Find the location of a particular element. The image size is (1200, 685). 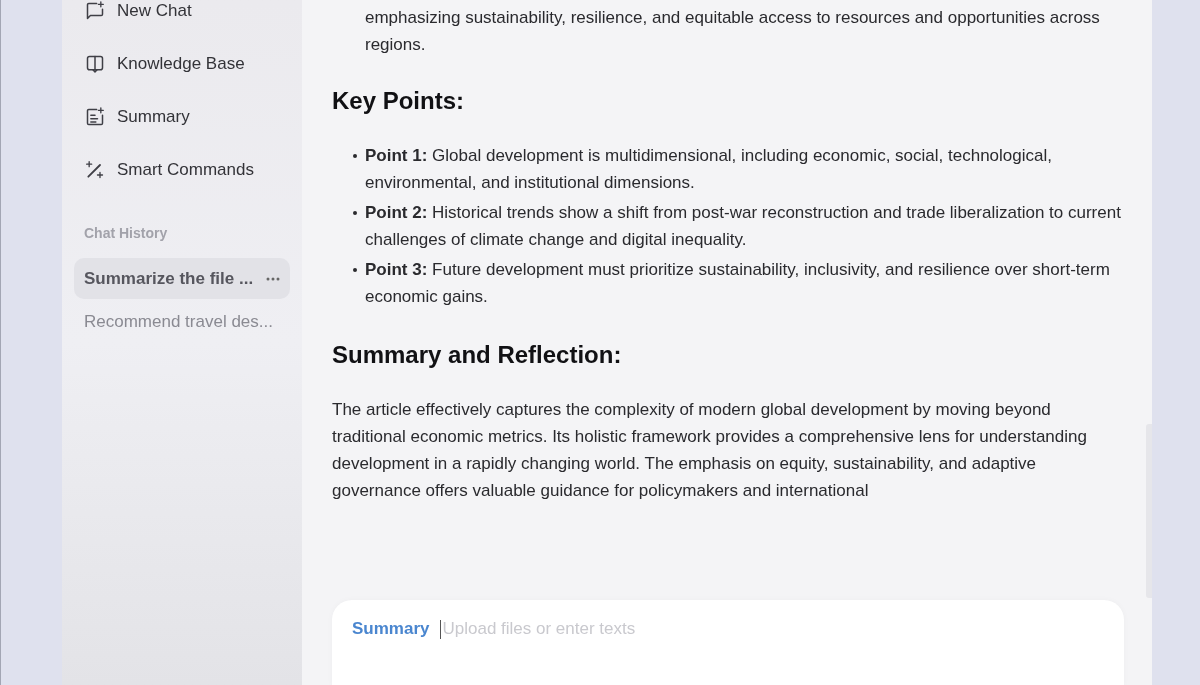

section-heading: Key Points: is located at coordinates (398, 101).